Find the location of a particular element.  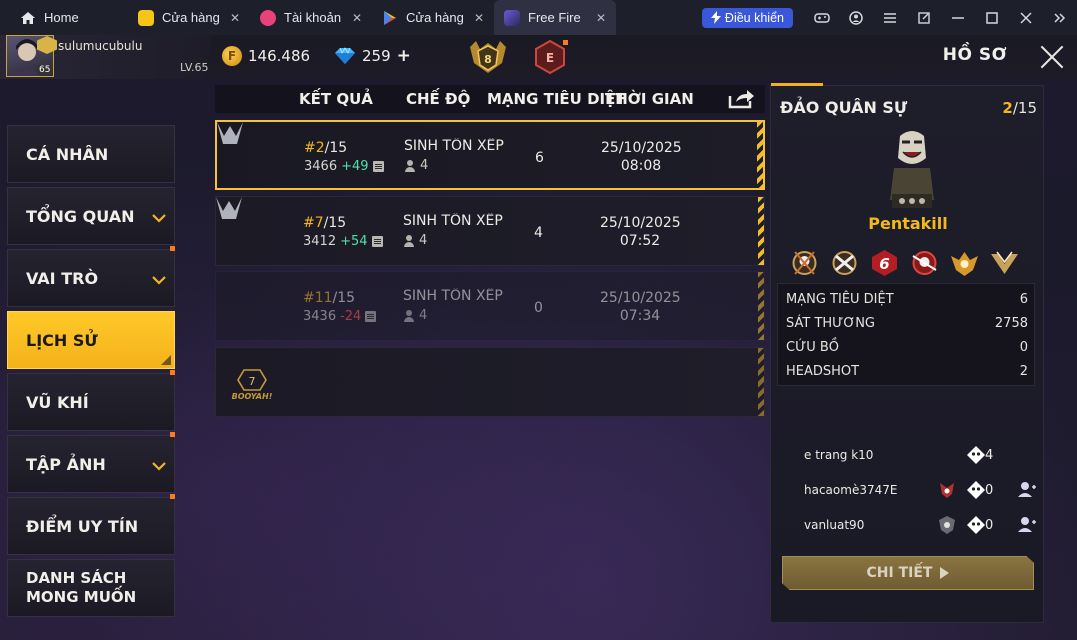

survivor-medal-icon is located at coordinates (1004, 263).